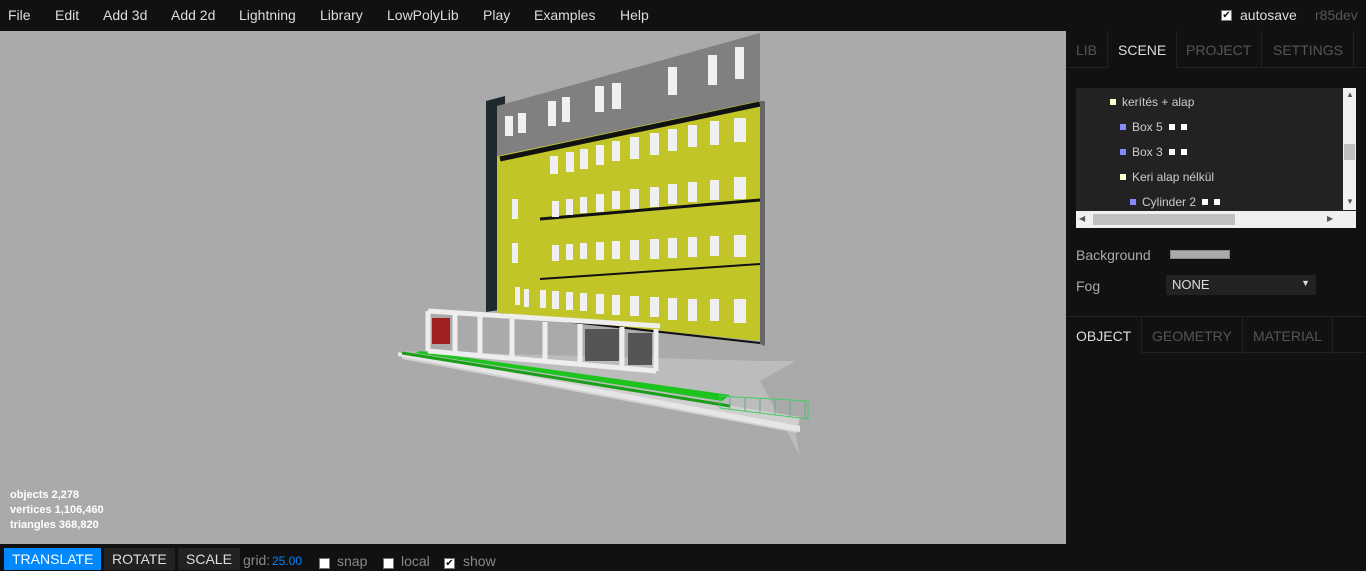 This screenshot has height=571, width=1366. I want to click on menu-play: Play, so click(496, 15).